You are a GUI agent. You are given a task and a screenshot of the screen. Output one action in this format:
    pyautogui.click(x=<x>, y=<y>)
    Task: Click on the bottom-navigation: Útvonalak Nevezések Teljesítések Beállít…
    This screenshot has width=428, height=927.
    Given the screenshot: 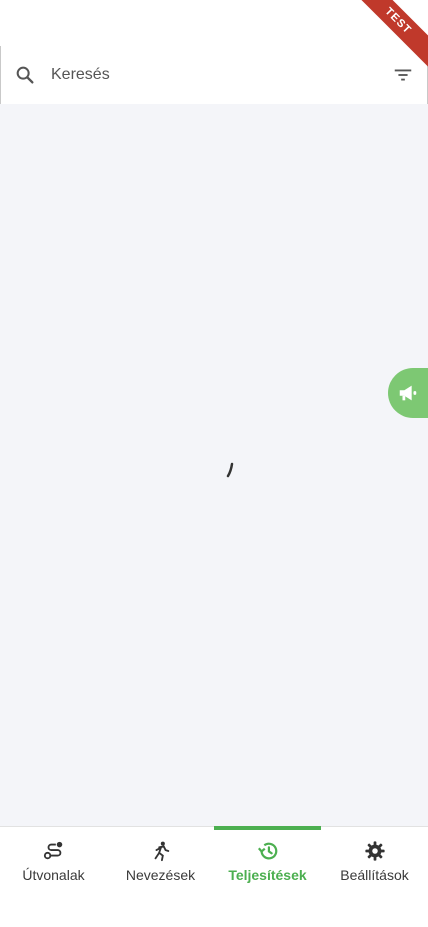 What is the action you would take?
    pyautogui.click(x=214, y=876)
    